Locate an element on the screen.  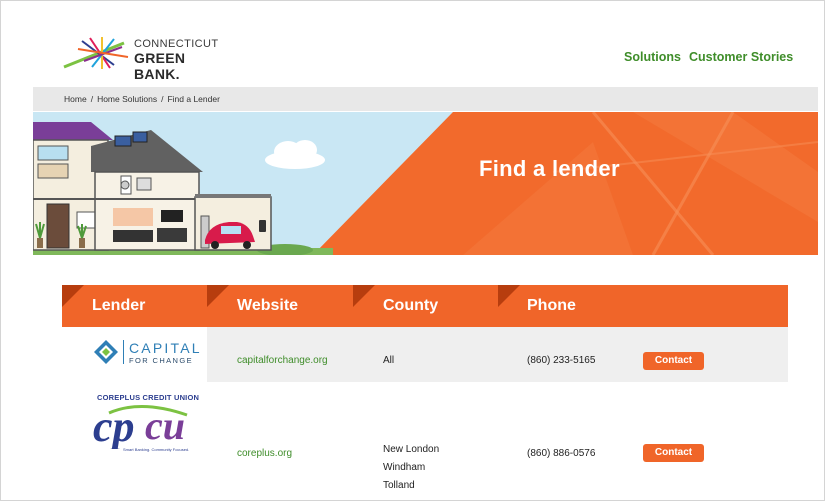
brand-line2: GREEN BANK. is located at coordinates (160, 66).